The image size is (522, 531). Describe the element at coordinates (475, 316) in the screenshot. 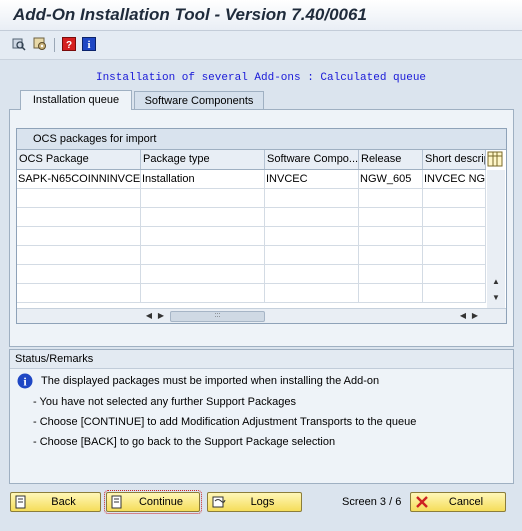

I see `scroll-right-end-icon: ▶` at that location.